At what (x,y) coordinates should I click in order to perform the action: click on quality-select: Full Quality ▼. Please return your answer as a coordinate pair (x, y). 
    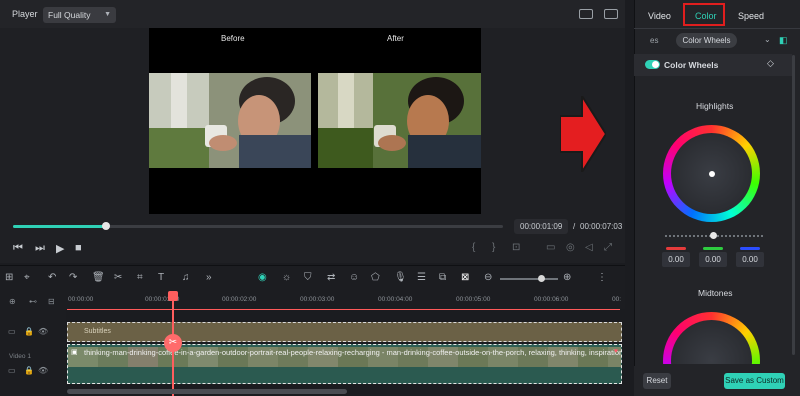
    Looking at the image, I should click on (79, 15).